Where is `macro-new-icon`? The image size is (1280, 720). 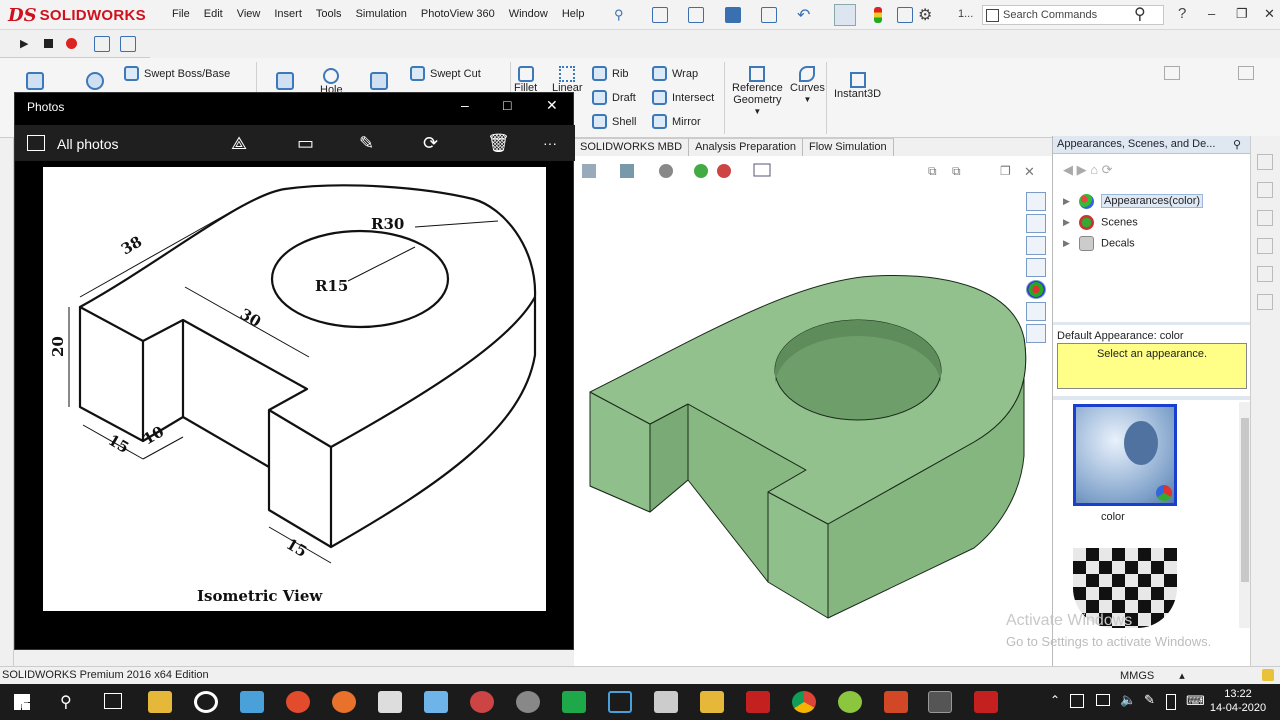 macro-new-icon is located at coordinates (128, 44).